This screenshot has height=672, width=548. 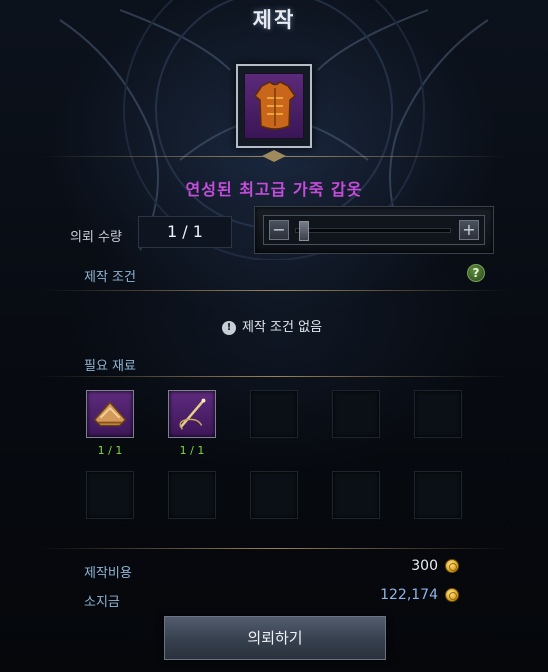 I want to click on quantity-slider: − +, so click(x=374, y=230).